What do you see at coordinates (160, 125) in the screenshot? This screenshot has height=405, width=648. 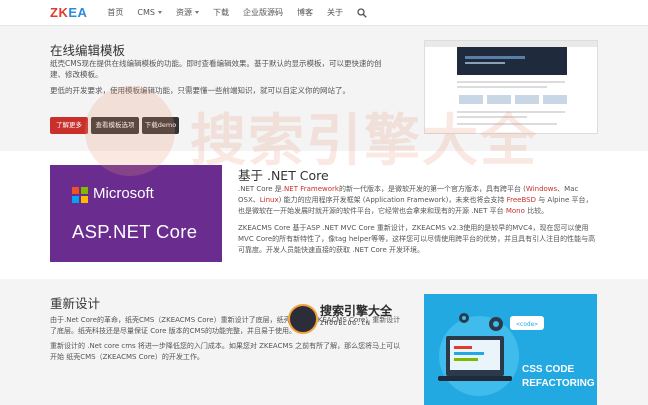 I see `download-demo-button: 下载demo` at bounding box center [160, 125].